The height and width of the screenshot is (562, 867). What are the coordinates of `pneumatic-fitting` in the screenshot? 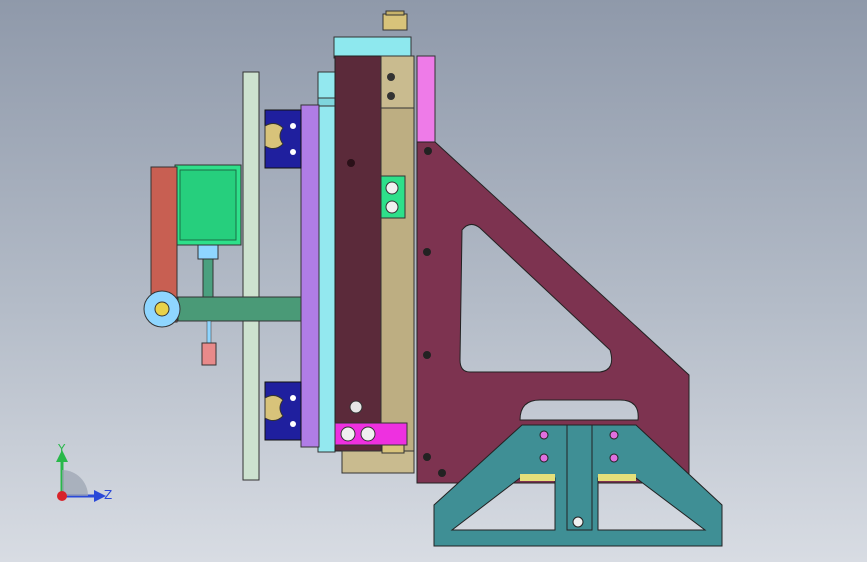 It's located at (395, 20).